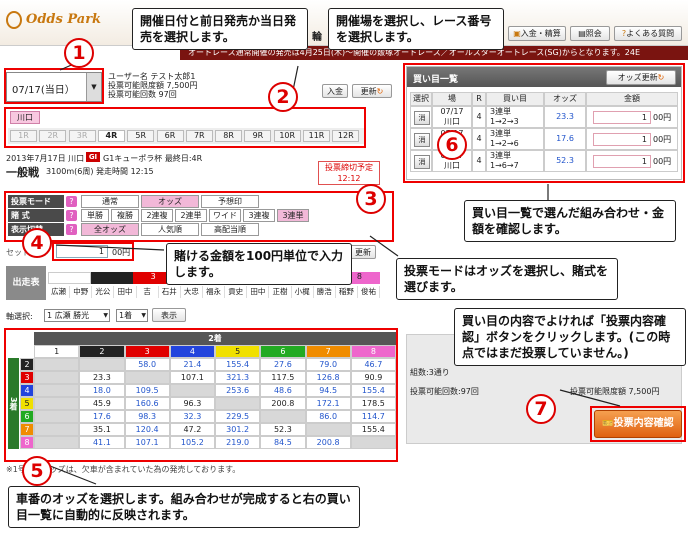 The width and height of the screenshot is (688, 556). Describe the element at coordinates (541, 409) in the screenshot. I see `step-number-7: 7` at that location.